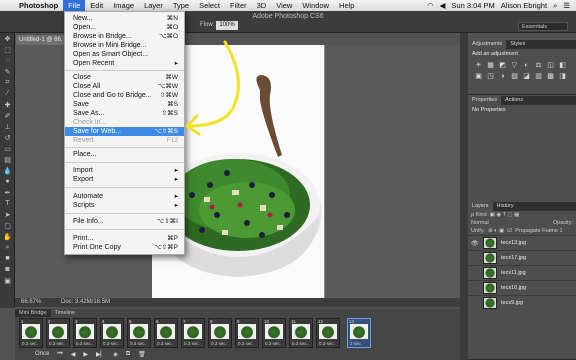 This screenshot has width=576, height=360. Describe the element at coordinates (124, 205) in the screenshot. I see `menu-item-scripts: Scripts ▸` at that location.